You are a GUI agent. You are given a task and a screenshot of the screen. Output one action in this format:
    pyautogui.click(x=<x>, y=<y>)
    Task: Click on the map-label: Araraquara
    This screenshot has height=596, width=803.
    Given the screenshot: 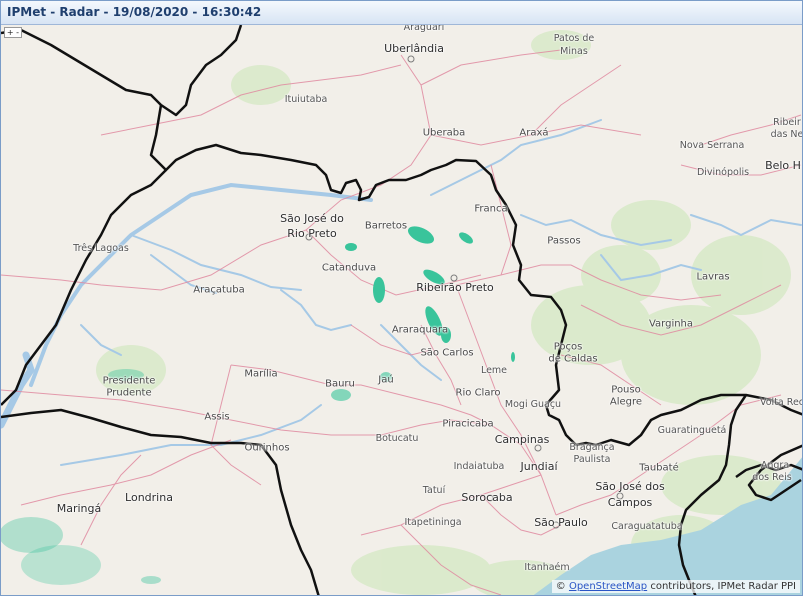 What is the action you would take?
    pyautogui.click(x=420, y=330)
    